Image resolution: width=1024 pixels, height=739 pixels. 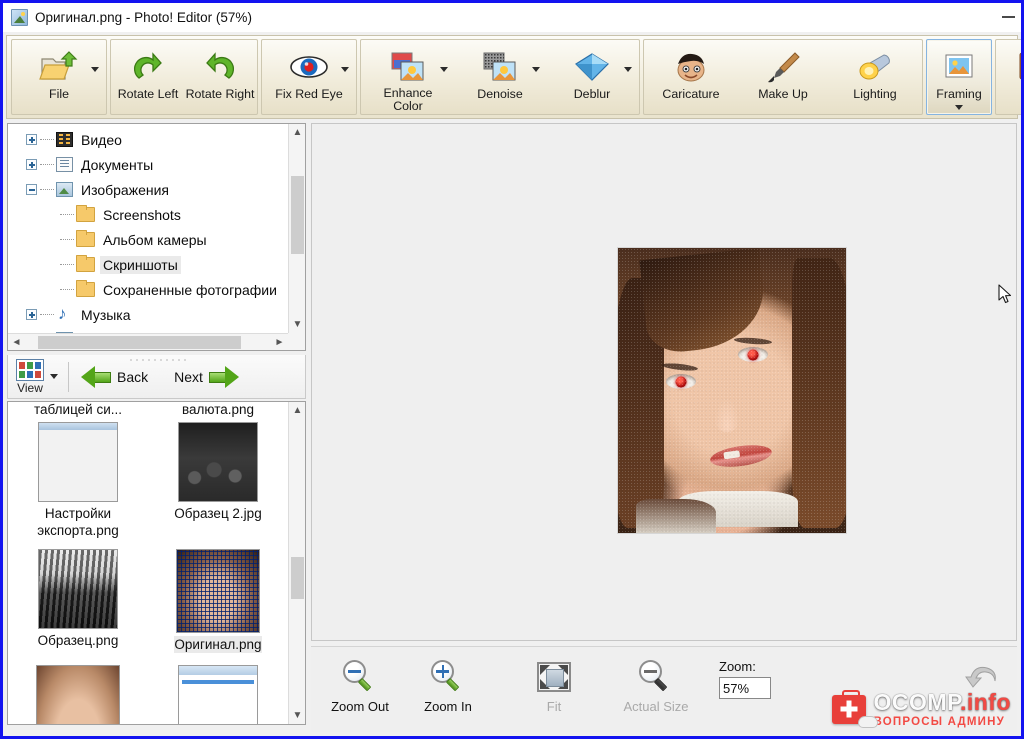 I want to click on tree-item-3: Screenshots, so click(x=148, y=214).